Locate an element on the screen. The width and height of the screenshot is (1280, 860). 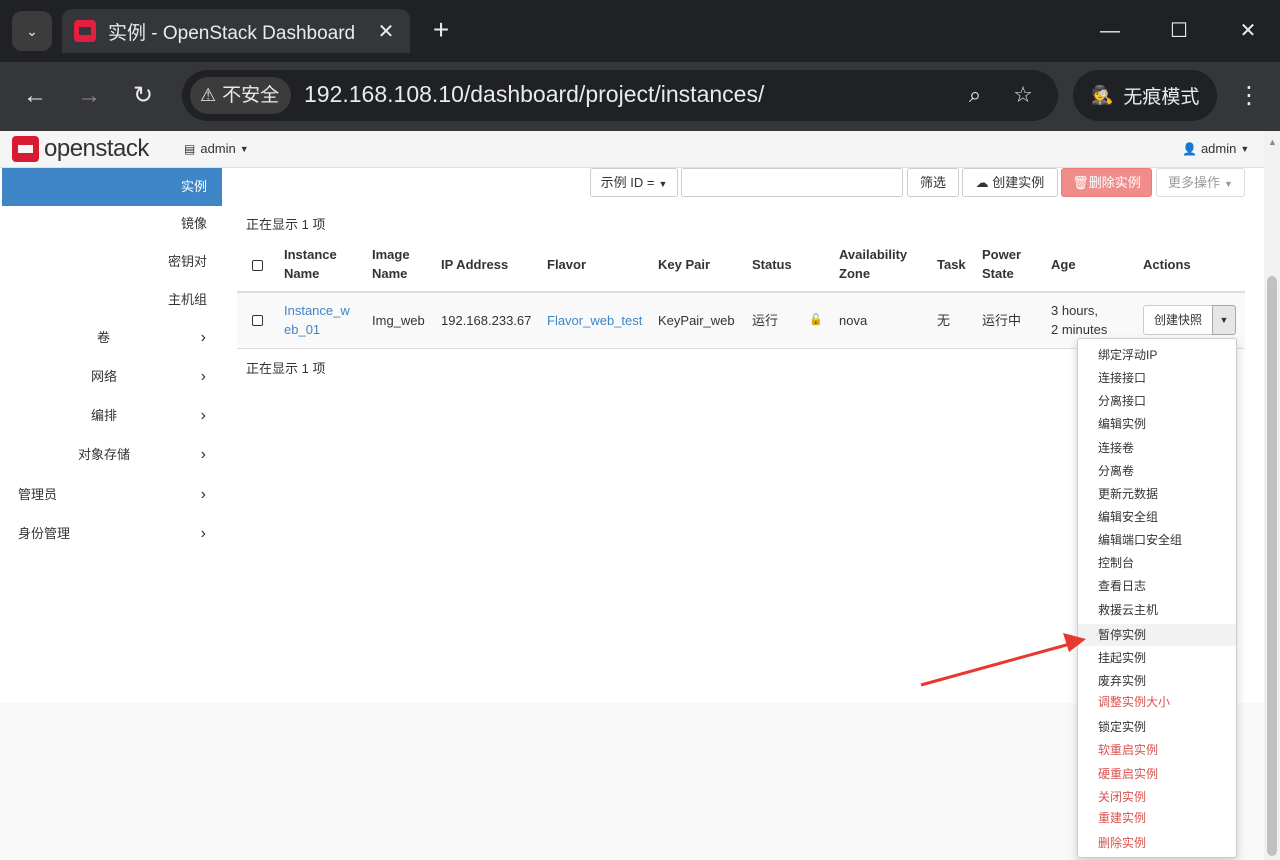
unlock-icon: 🔓 is located at coordinates (816, 320).